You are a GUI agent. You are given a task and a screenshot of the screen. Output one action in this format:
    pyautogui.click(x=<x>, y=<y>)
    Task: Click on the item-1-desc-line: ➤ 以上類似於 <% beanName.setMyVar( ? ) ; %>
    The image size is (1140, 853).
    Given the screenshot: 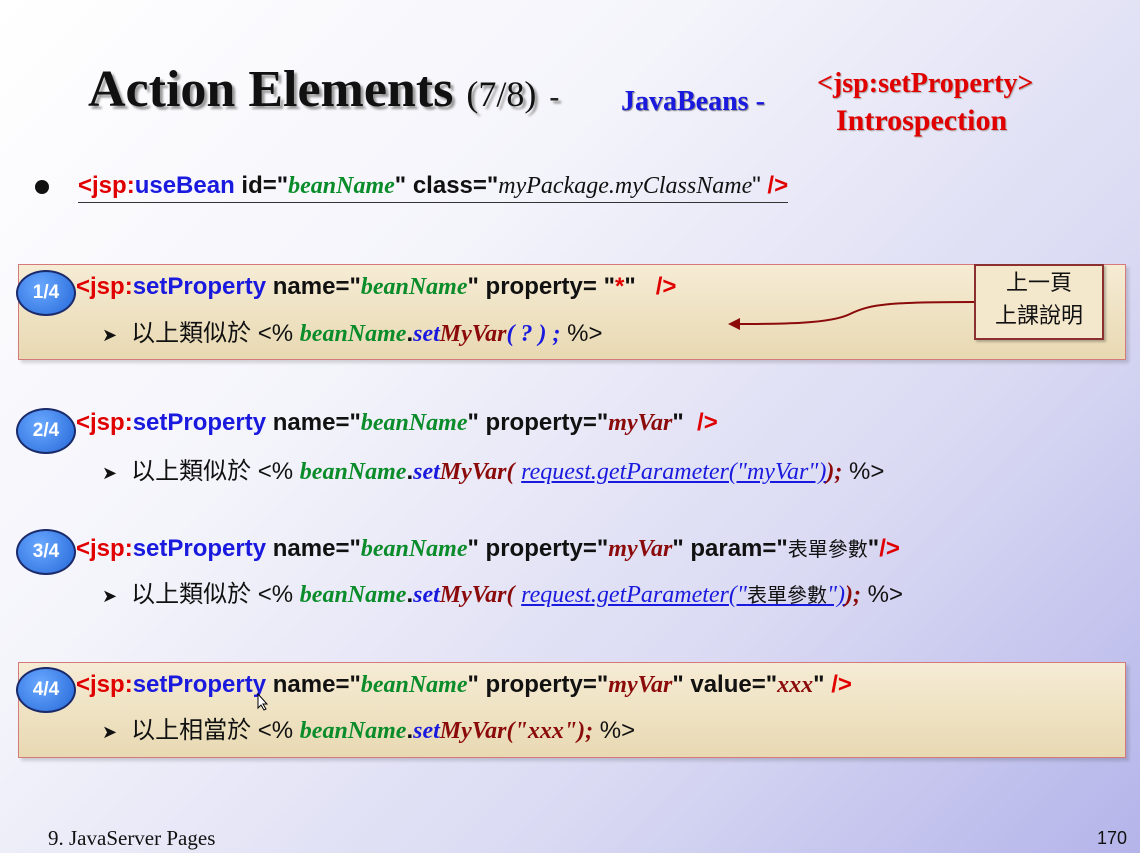 What is the action you would take?
    pyautogui.click(x=352, y=330)
    